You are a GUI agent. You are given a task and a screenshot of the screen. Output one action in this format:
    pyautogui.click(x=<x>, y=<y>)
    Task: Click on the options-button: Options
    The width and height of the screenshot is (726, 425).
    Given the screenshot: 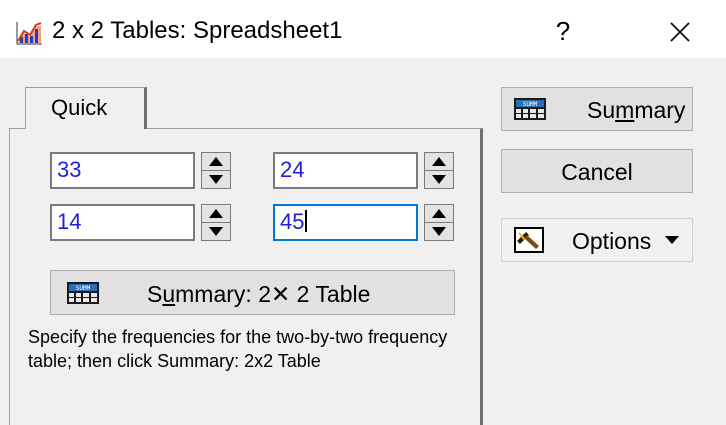 What is the action you would take?
    pyautogui.click(x=597, y=240)
    